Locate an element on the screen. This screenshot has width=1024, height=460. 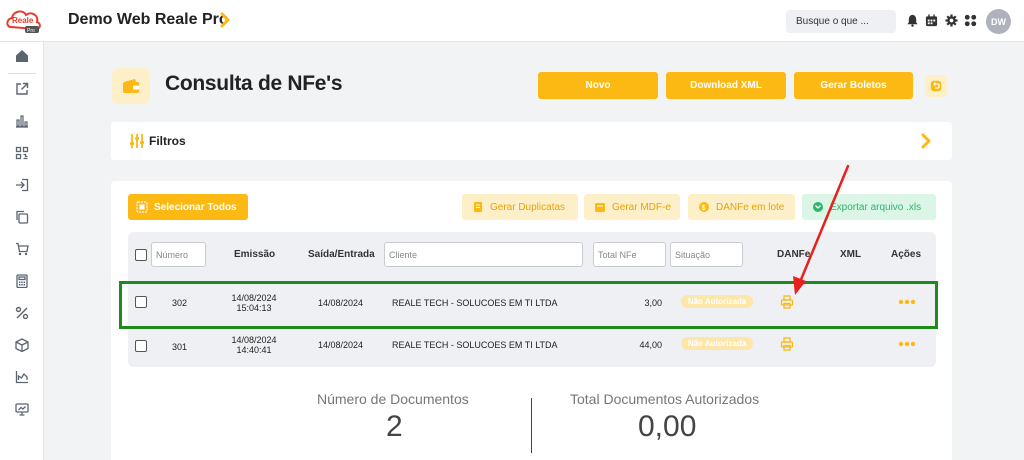
cell-emissao-time: 14:40:41 is located at coordinates (254, 350).